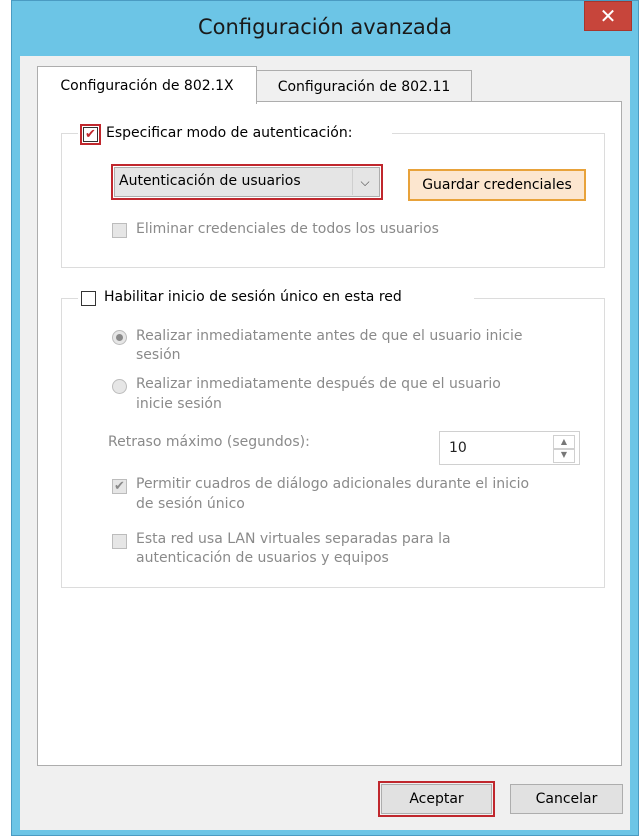 The image size is (641, 838). Describe the element at coordinates (458, 448) in the screenshot. I see `max-delay-value: 10` at that location.